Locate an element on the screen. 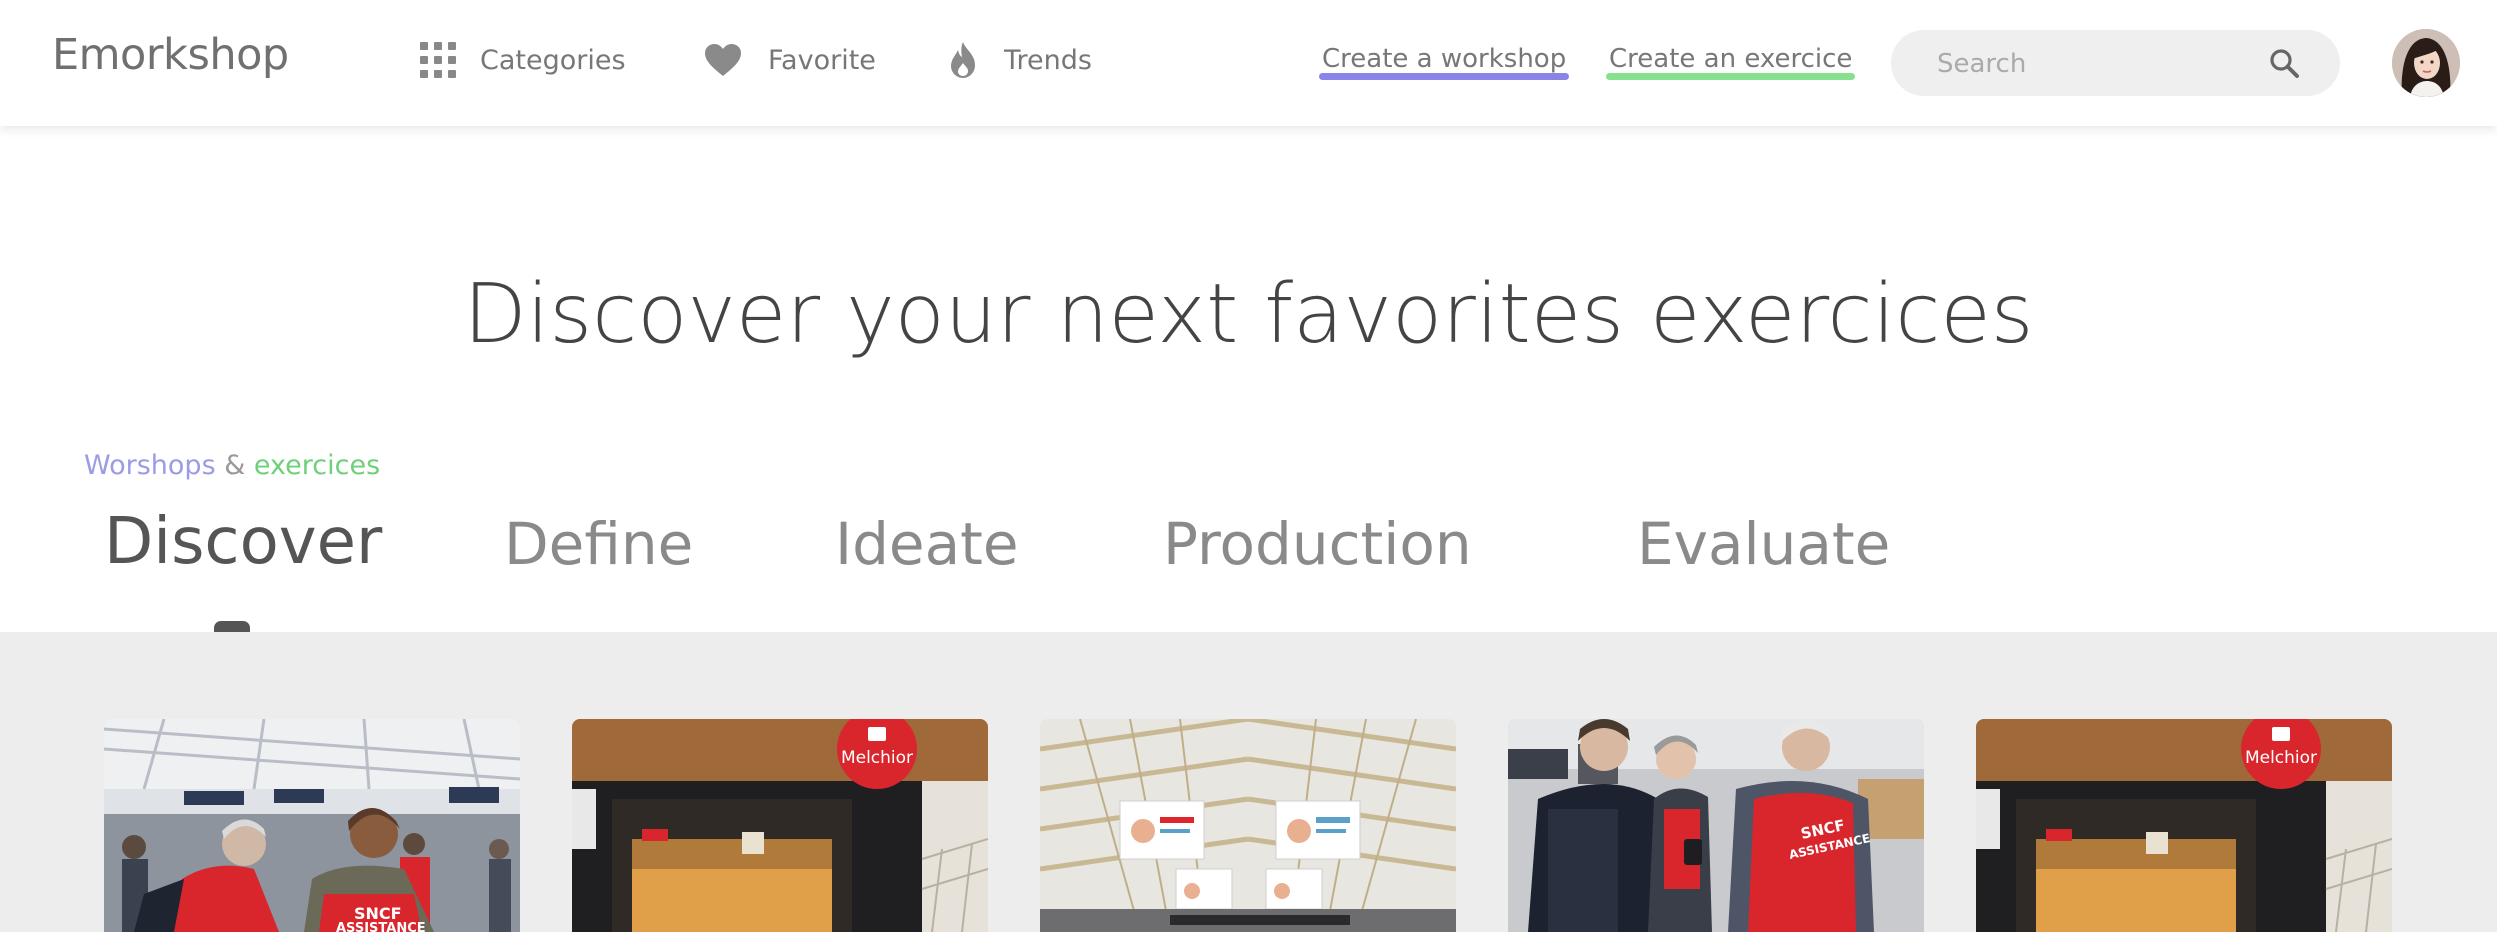  card-image is located at coordinates (1248, 825).